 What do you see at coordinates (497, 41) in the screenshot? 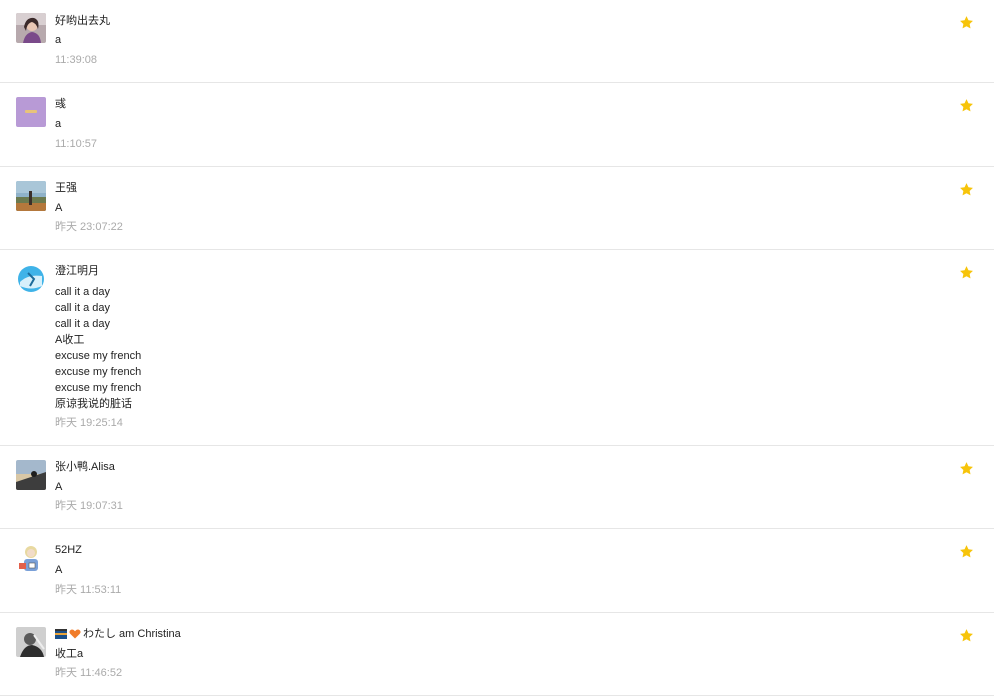
I see `list-item: 好哟出去丸 a 11:39:08` at bounding box center [497, 41].